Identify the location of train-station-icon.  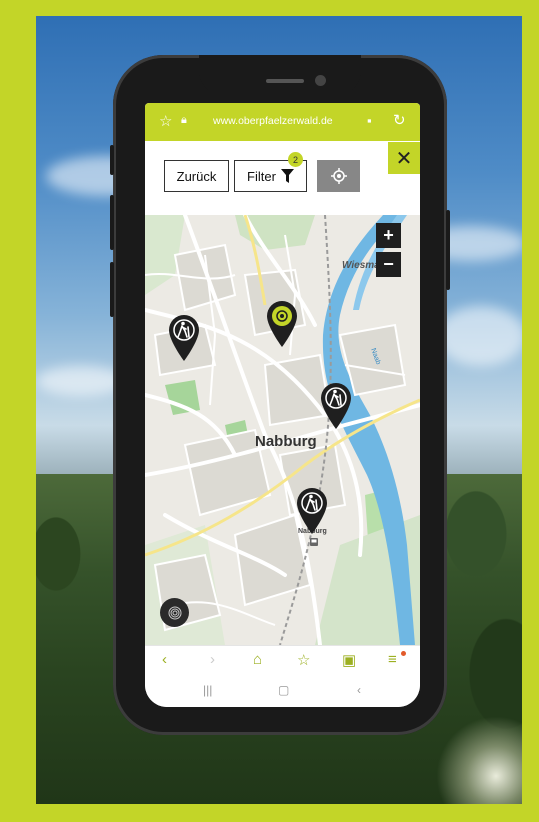
(314, 542).